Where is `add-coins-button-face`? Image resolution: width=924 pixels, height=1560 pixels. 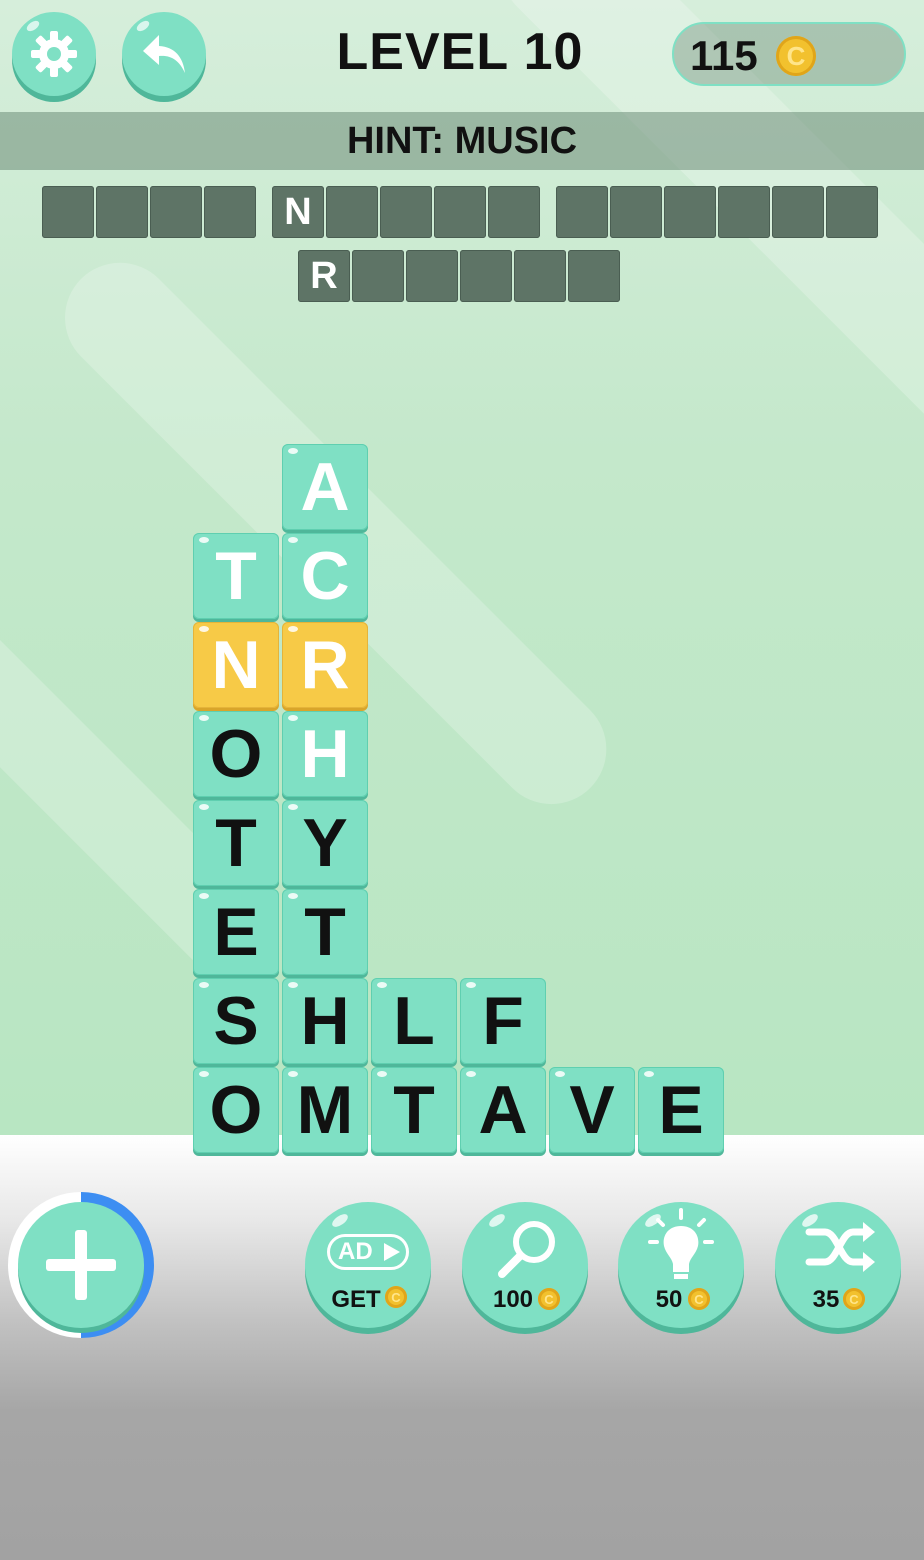
add-coins-button-face is located at coordinates (81, 1265).